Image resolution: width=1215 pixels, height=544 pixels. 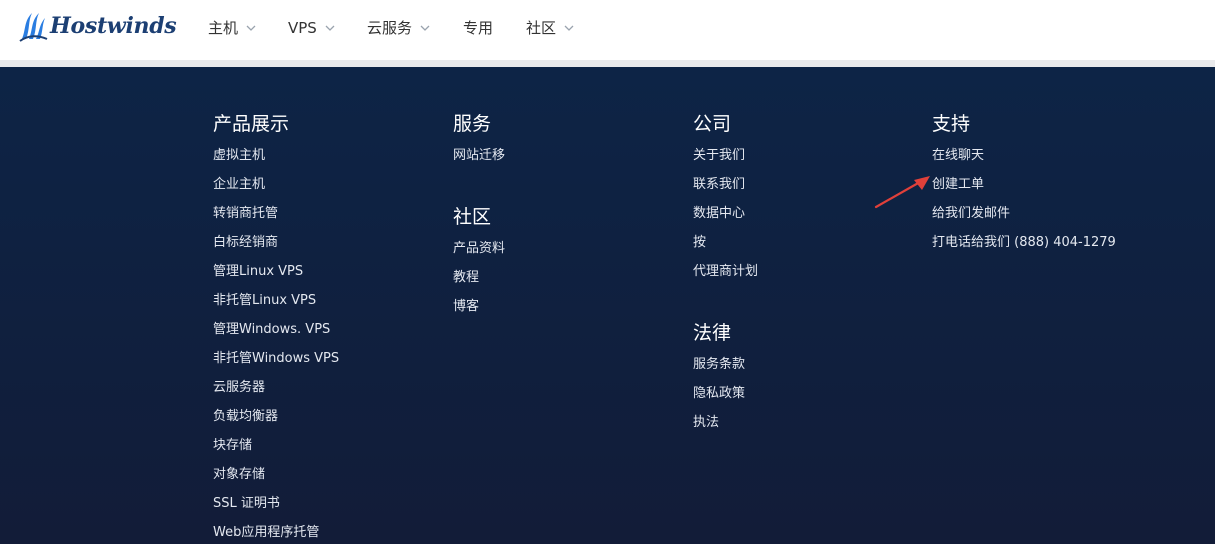 What do you see at coordinates (276, 356) in the screenshot?
I see `footer-link: 非托管Windows VPS` at bounding box center [276, 356].